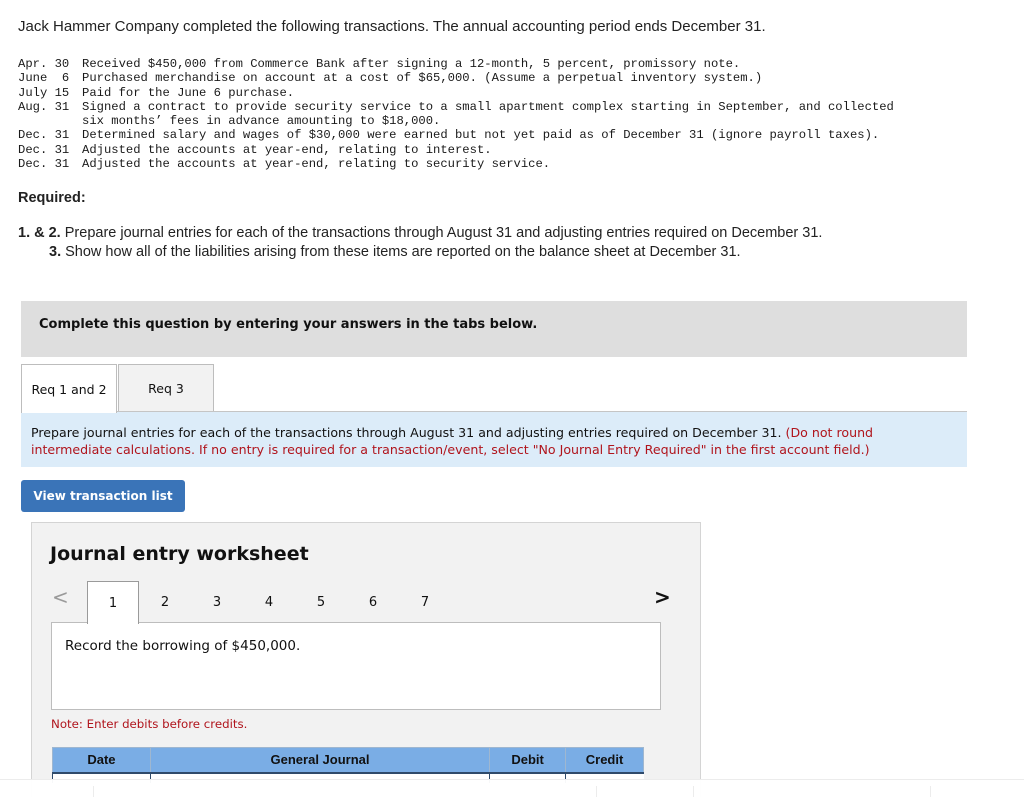 The image size is (1024, 797). I want to click on tab-req-3: Req 3, so click(166, 388).